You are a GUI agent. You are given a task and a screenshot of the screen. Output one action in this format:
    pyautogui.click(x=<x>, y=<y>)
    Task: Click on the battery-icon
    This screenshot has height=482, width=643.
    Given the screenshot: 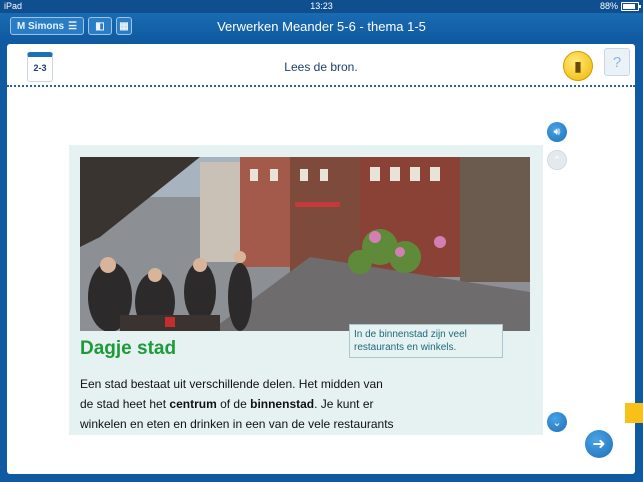 What is the action you would take?
    pyautogui.click(x=631, y=6)
    